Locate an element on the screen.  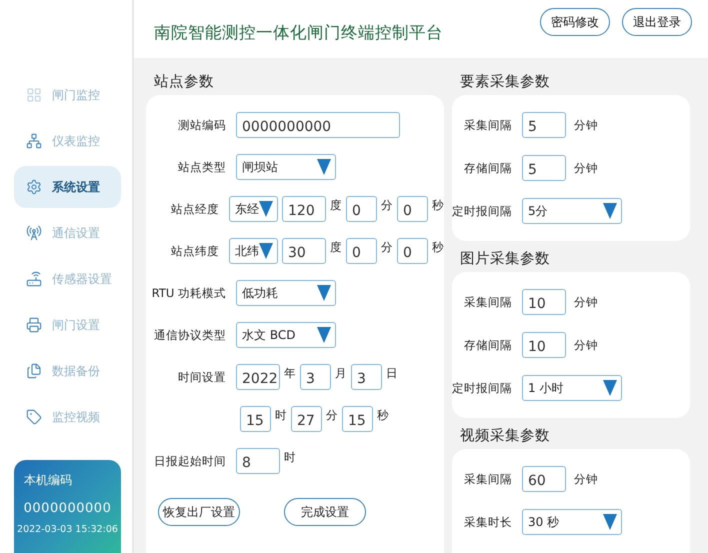
field-label: 站点类型 is located at coordinates (201, 167).